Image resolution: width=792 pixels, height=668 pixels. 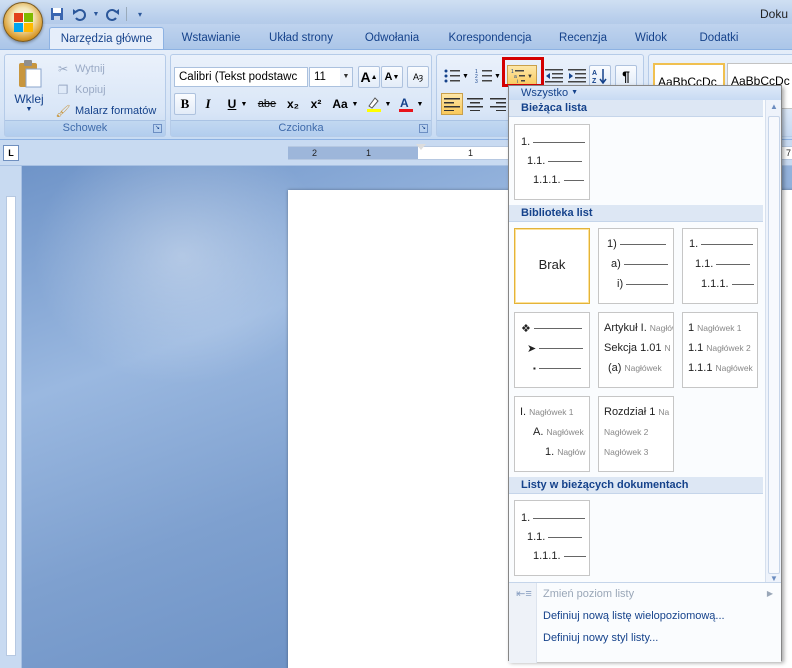 I want to click on ruler-number: 7, so click(x=789, y=153).